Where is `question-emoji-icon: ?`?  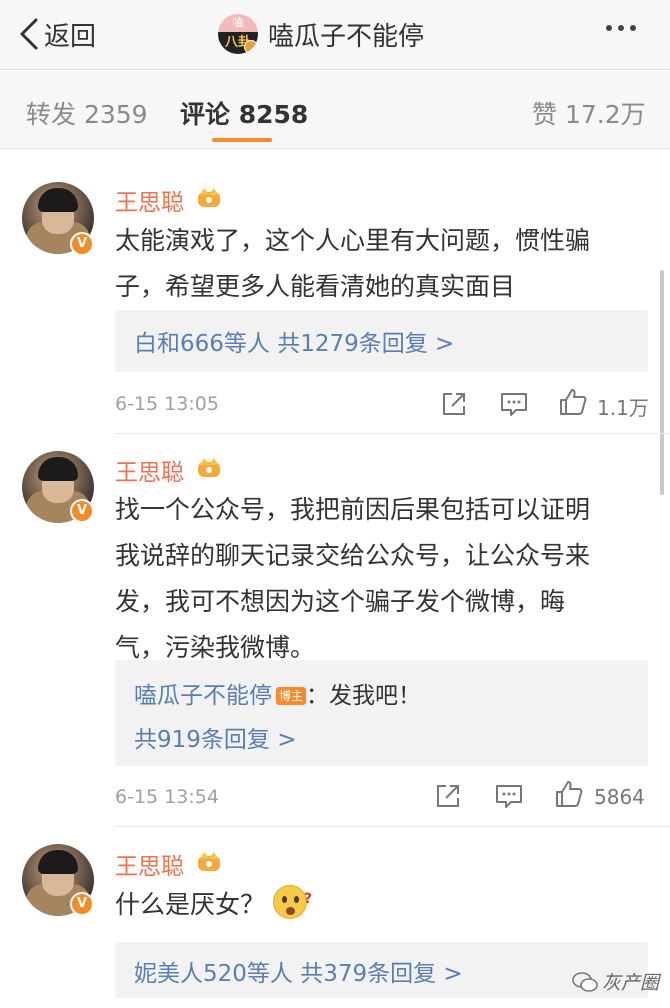 question-emoji-icon: ? is located at coordinates (292, 902).